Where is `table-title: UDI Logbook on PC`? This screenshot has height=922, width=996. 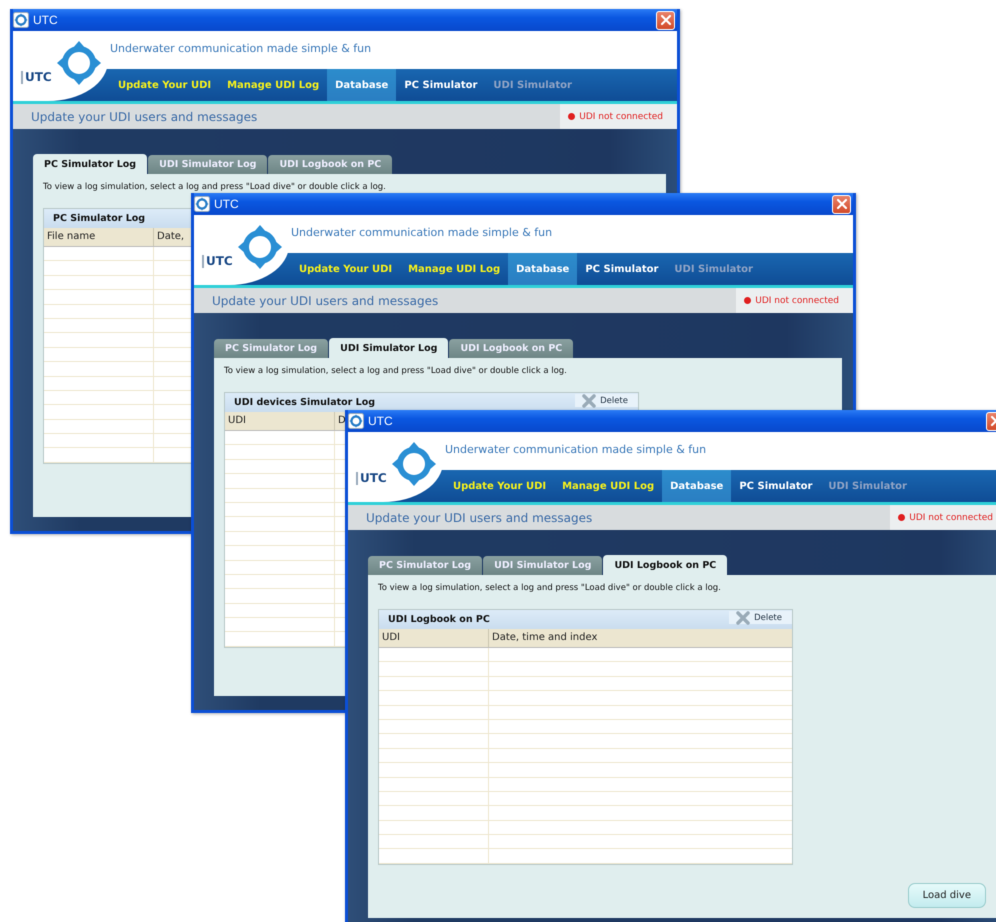
table-title: UDI Logbook on PC is located at coordinates (438, 619).